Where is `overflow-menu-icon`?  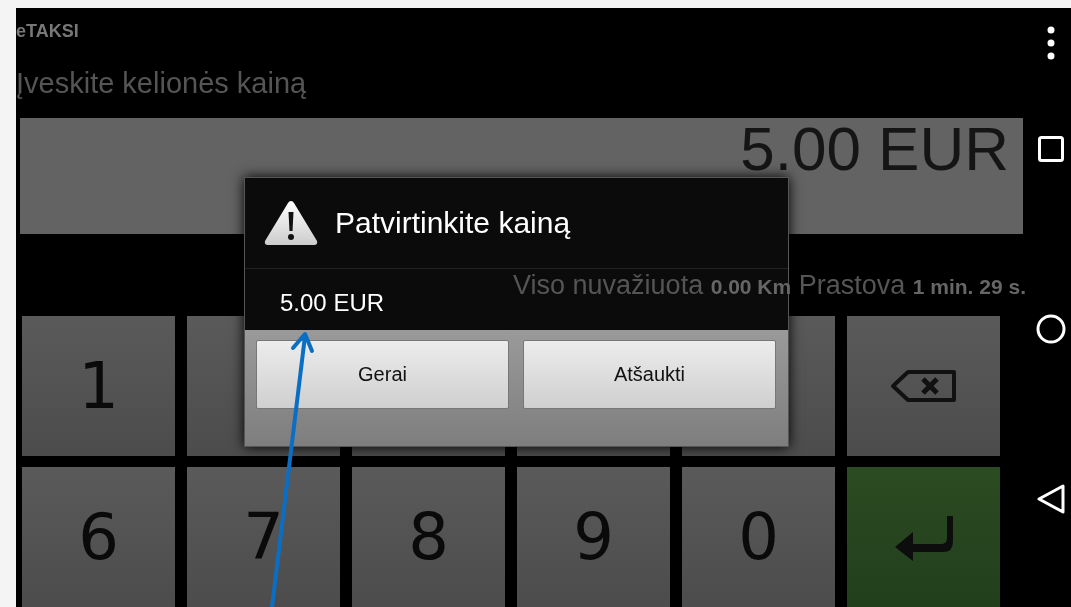 overflow-menu-icon is located at coordinates (1050, 43).